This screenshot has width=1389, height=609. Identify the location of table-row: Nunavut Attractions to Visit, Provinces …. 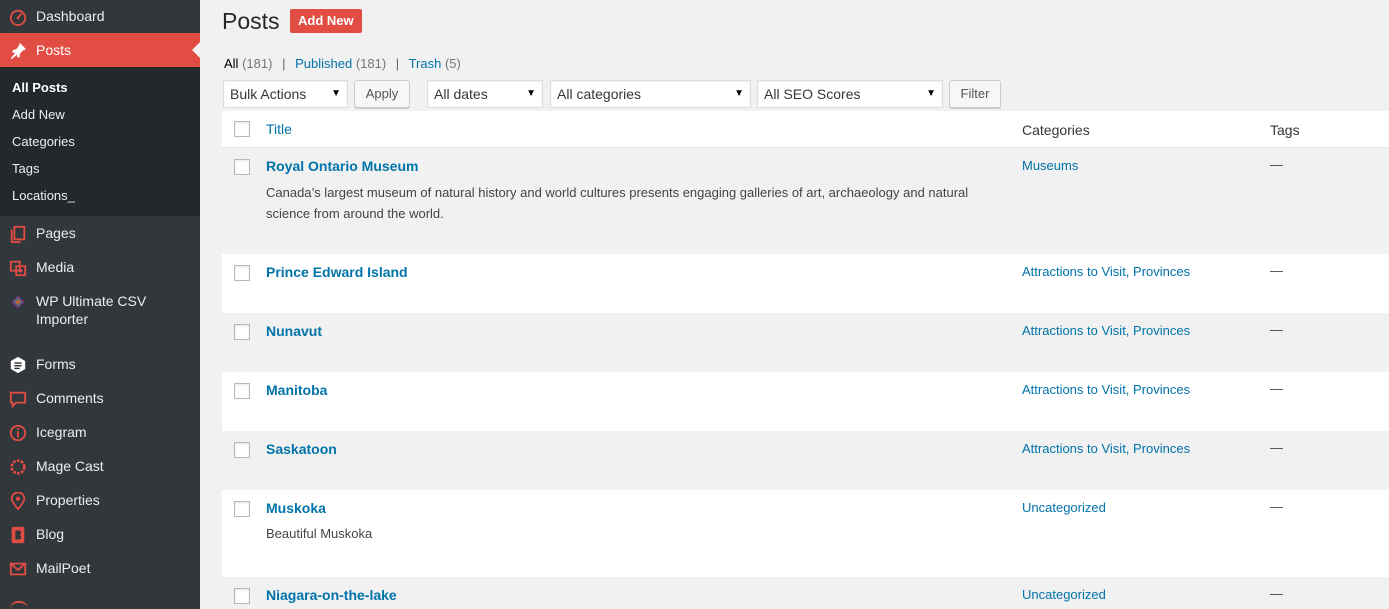
(805, 342).